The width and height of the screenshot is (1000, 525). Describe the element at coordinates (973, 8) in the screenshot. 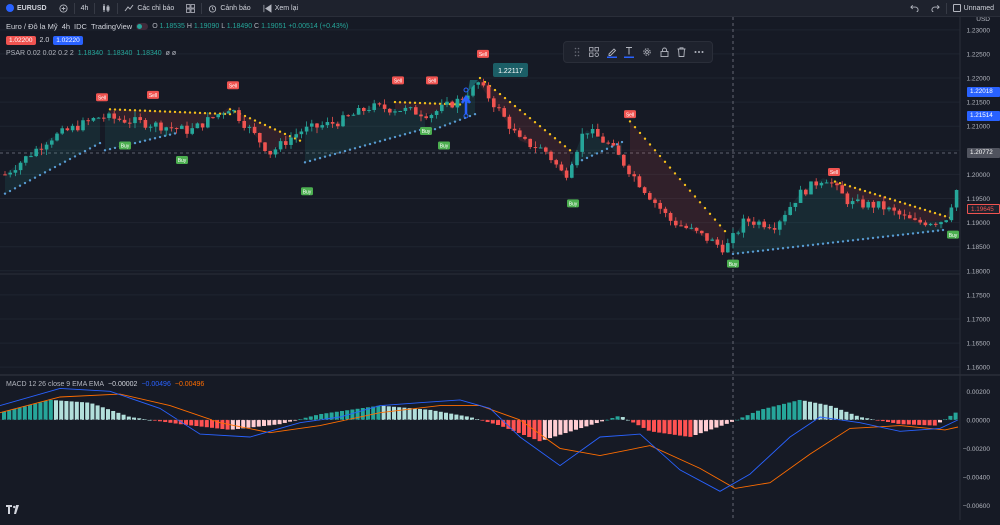

I see `layout-name-button: Unnamed` at that location.